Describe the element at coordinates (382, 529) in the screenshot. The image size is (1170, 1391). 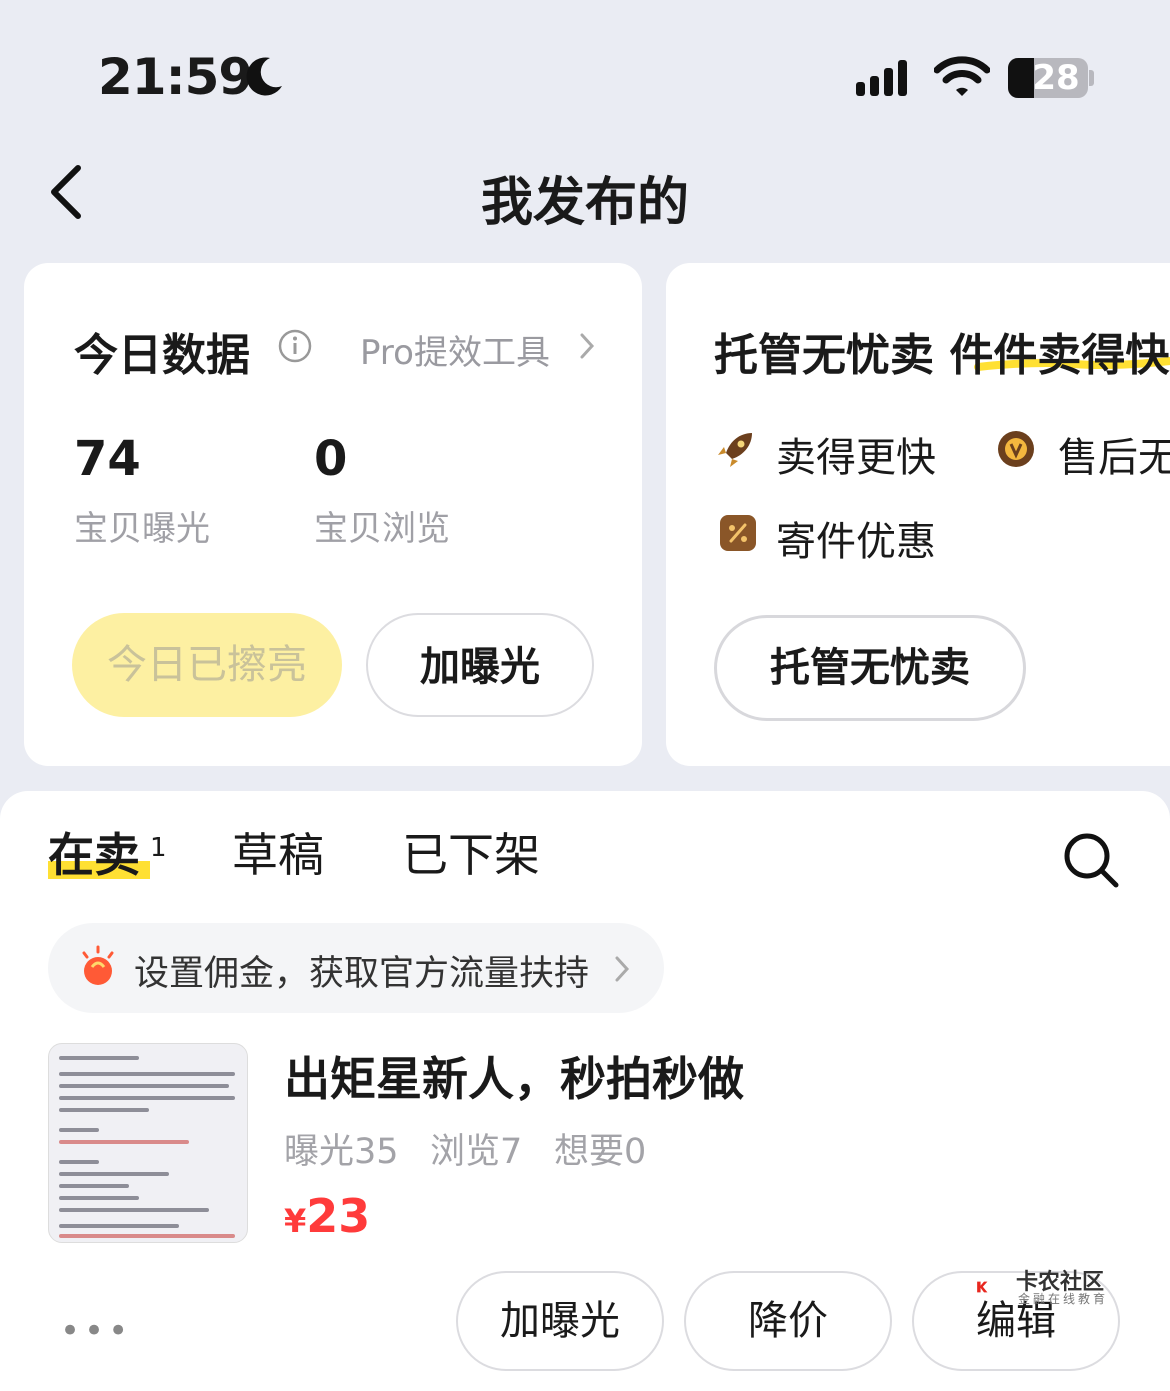
I see `views-label: 宝贝浏览` at that location.